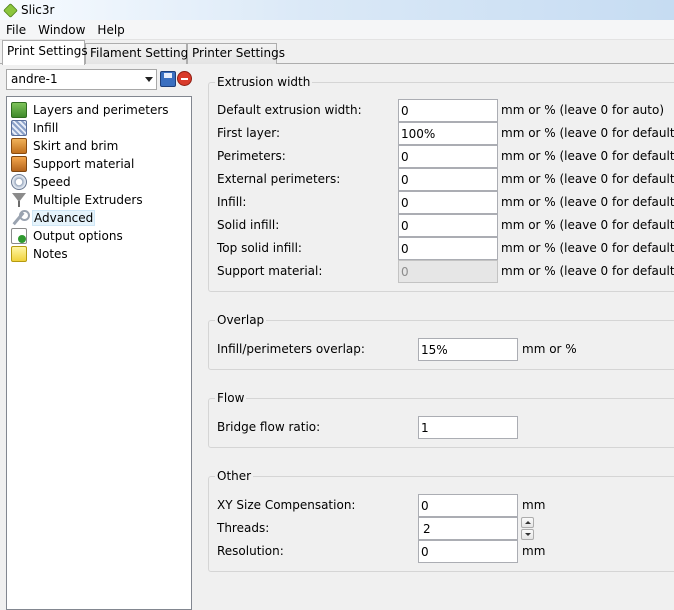  Describe the element at coordinates (20, 218) in the screenshot. I see `wrench-icon` at that location.